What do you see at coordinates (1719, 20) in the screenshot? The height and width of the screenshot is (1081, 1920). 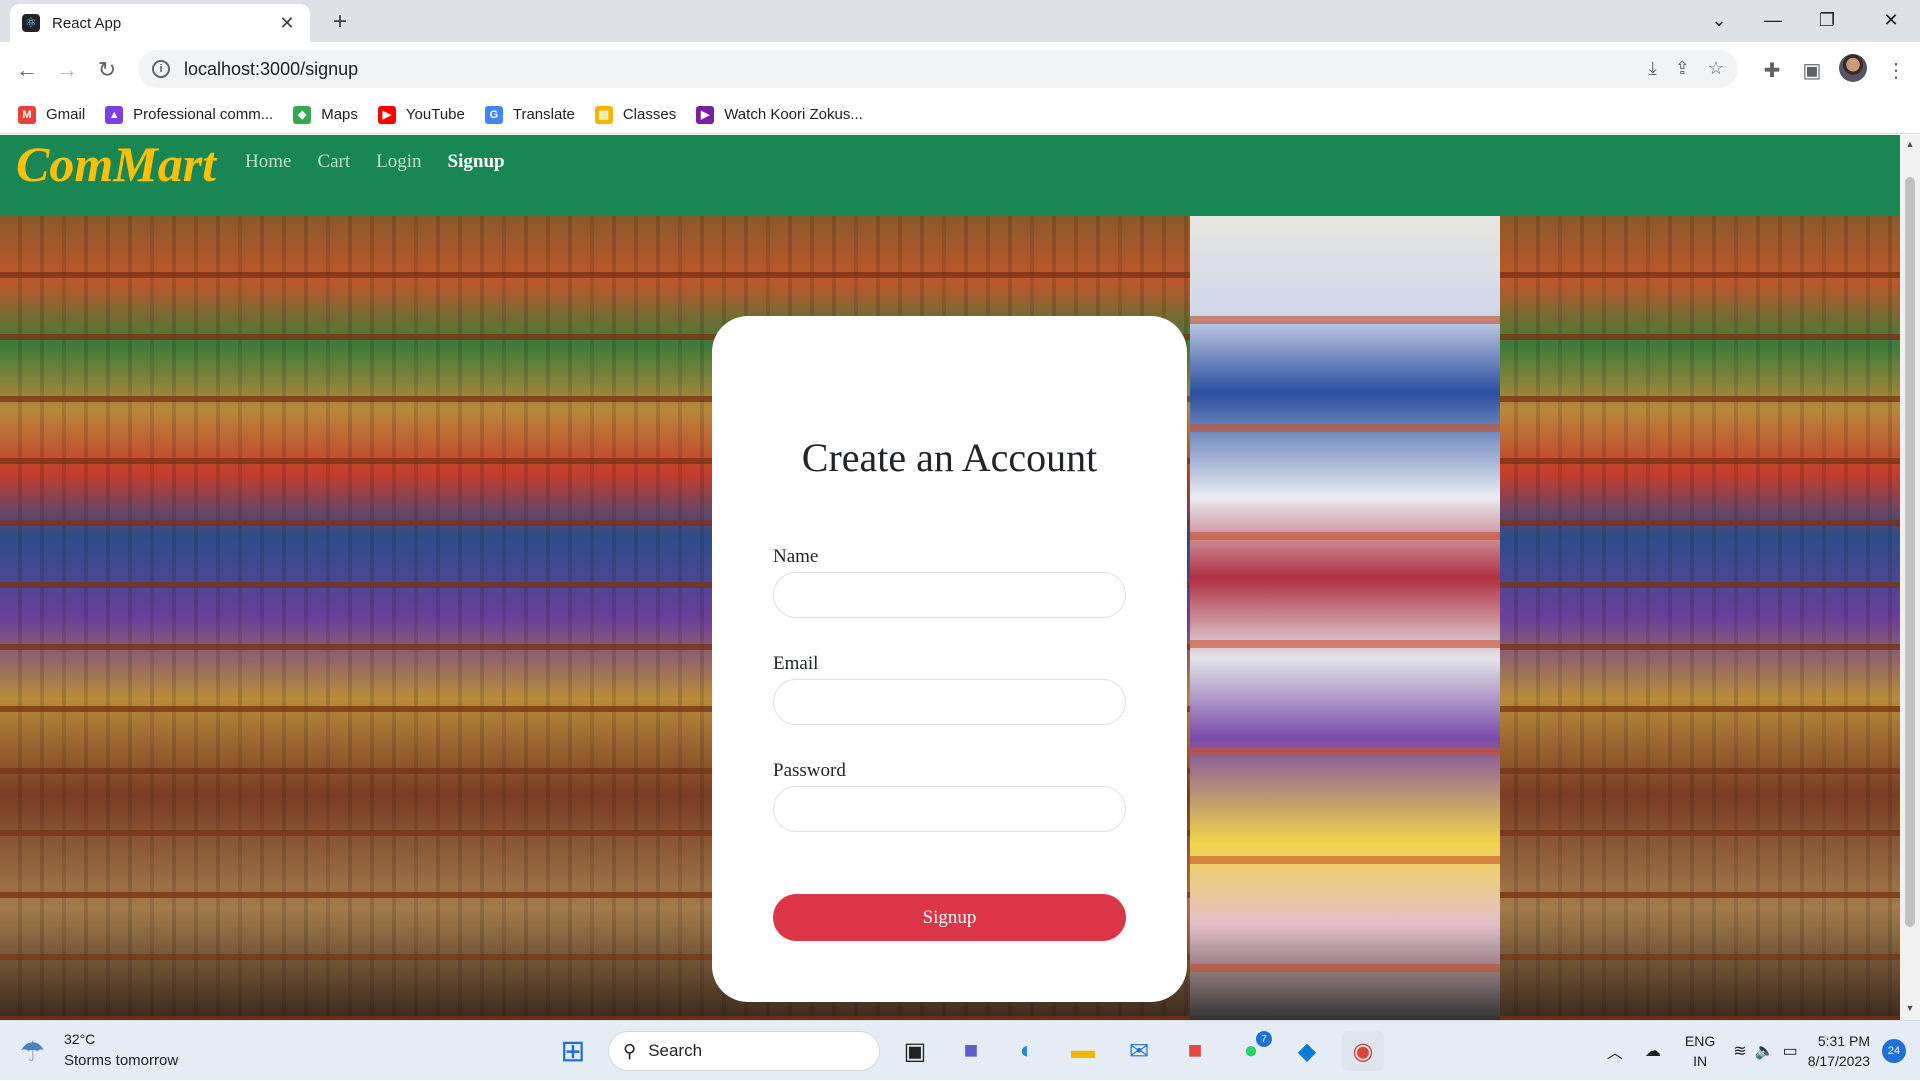 I see `tab-search-icon: ⌄` at bounding box center [1719, 20].